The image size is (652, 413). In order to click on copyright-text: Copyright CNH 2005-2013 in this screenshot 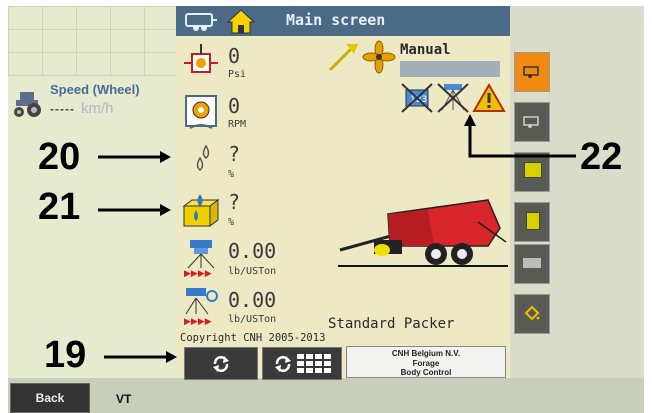, I will do `click(253, 338)`.